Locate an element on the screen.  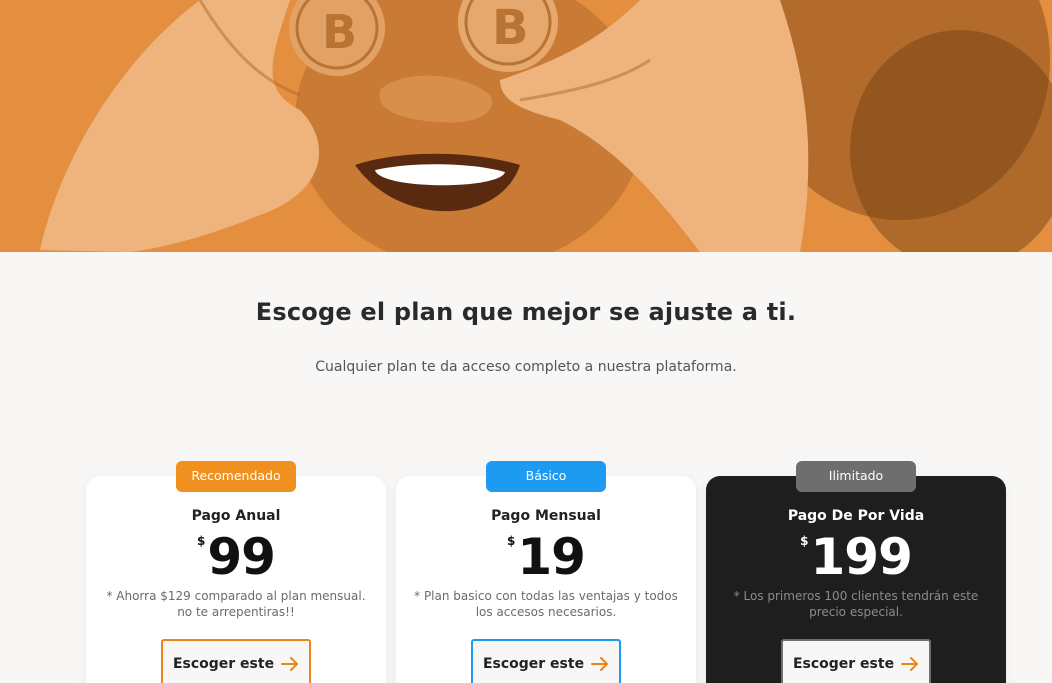
badge-basic: Básico is located at coordinates (546, 476).